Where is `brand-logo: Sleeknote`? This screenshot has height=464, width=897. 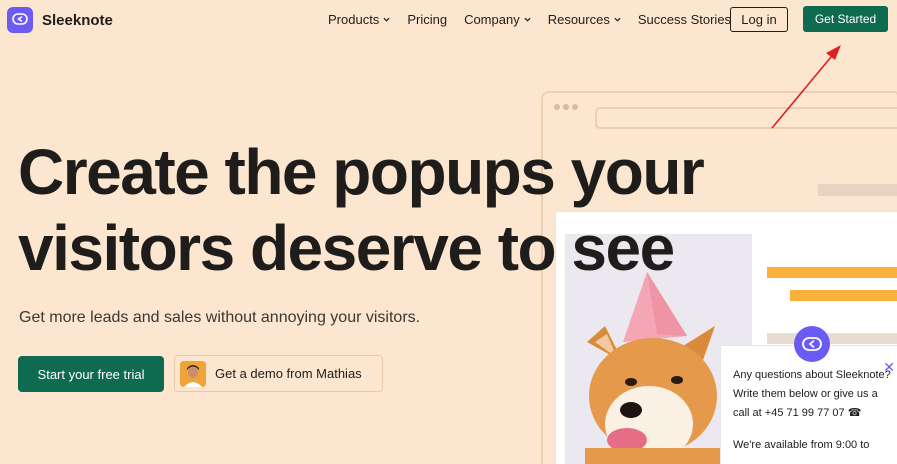
brand-logo: Sleeknote is located at coordinates (60, 20).